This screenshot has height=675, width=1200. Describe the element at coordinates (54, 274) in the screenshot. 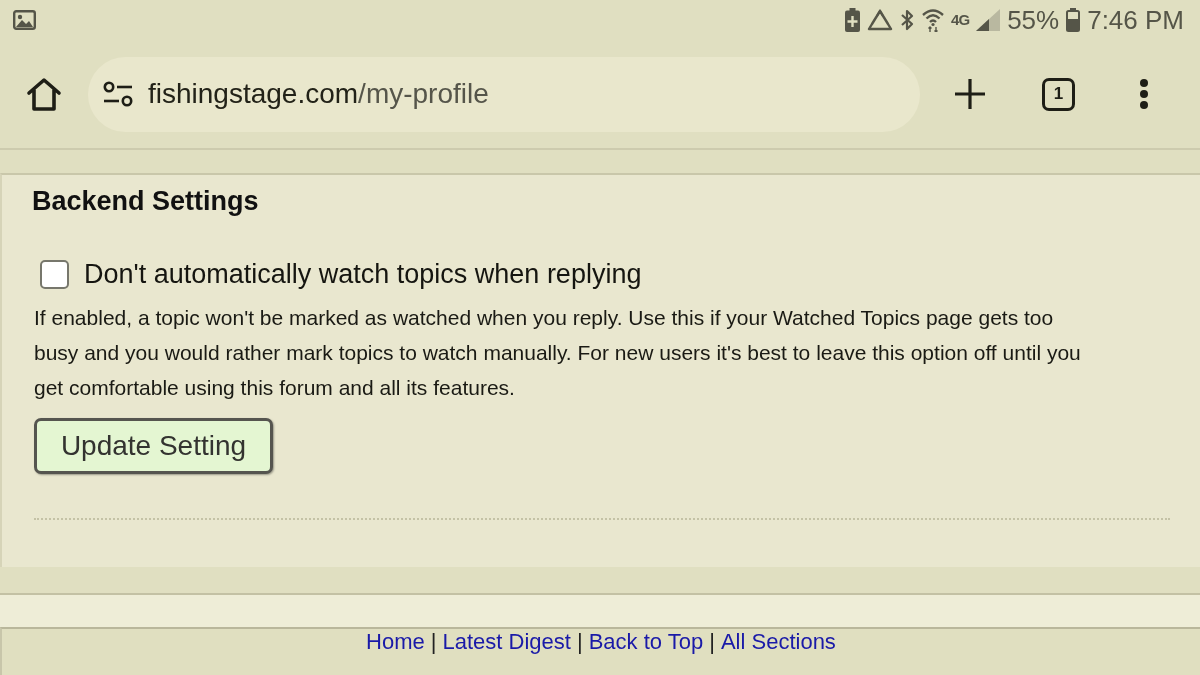

I see `watch-checkbox` at that location.